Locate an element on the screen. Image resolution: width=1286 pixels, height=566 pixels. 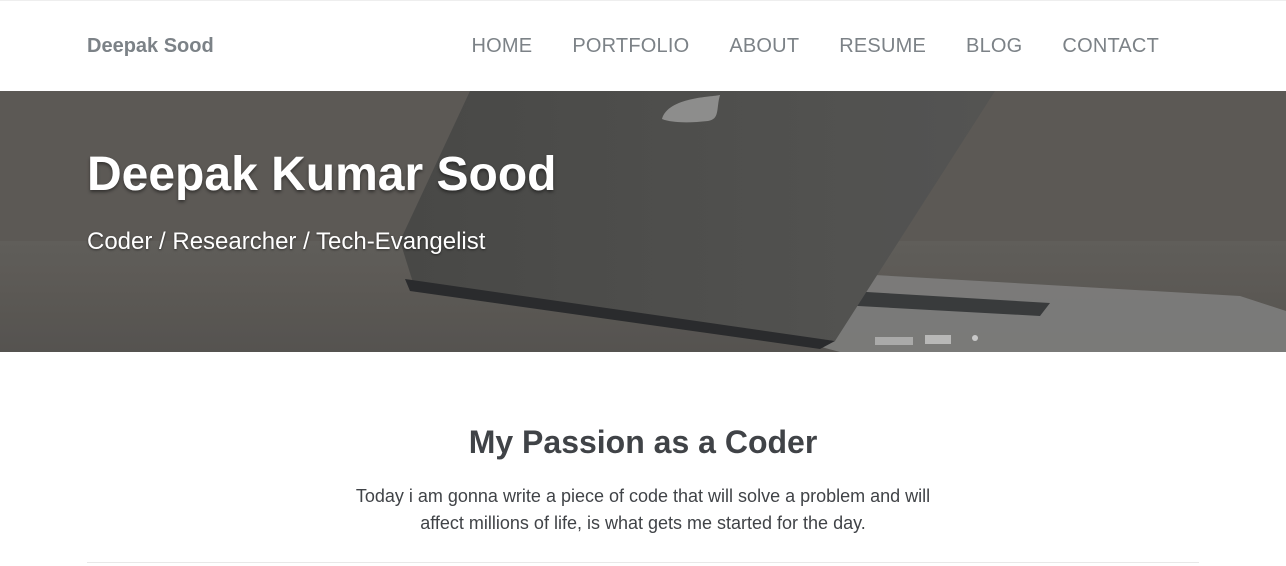
nav-link-portfolio: PORTFOLIO is located at coordinates (630, 46).